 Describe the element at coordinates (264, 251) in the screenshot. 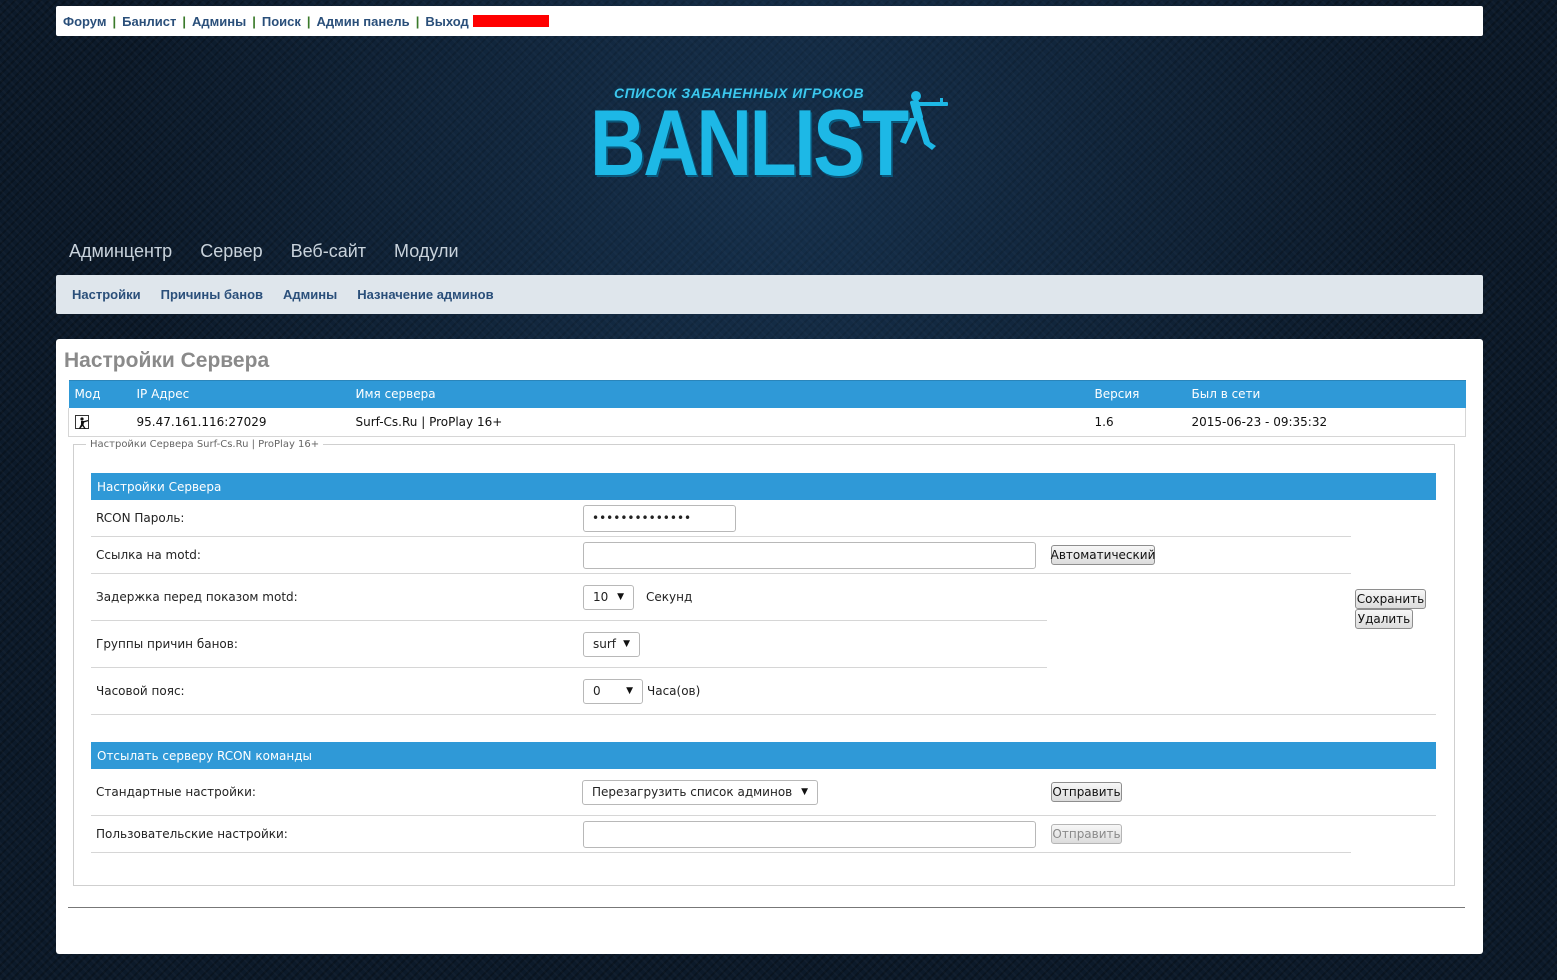

I see `main-nav: Админцентр Сервер Веб-сайт Модули` at that location.